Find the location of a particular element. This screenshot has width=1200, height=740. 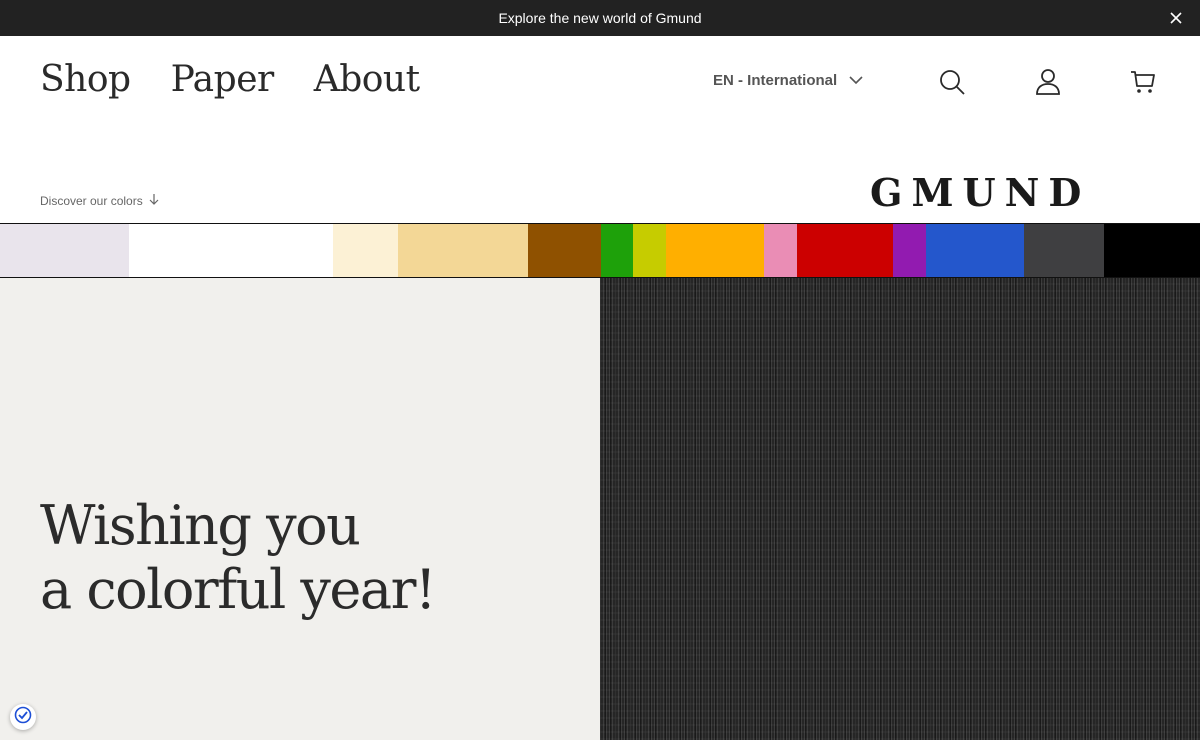

arrow-down-icon is located at coordinates (154, 200).